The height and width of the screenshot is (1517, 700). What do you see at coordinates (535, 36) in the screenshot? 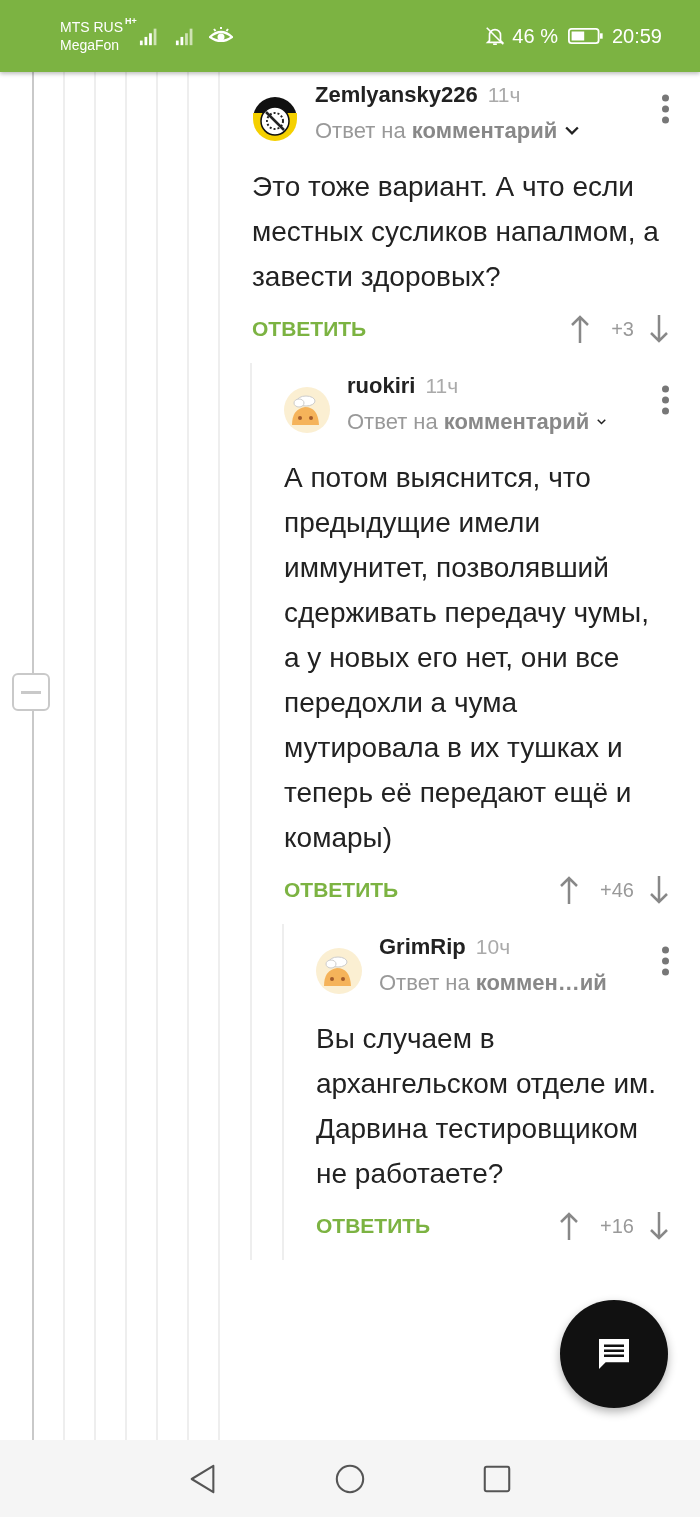
I see `battery-percent: 46 %` at bounding box center [535, 36].